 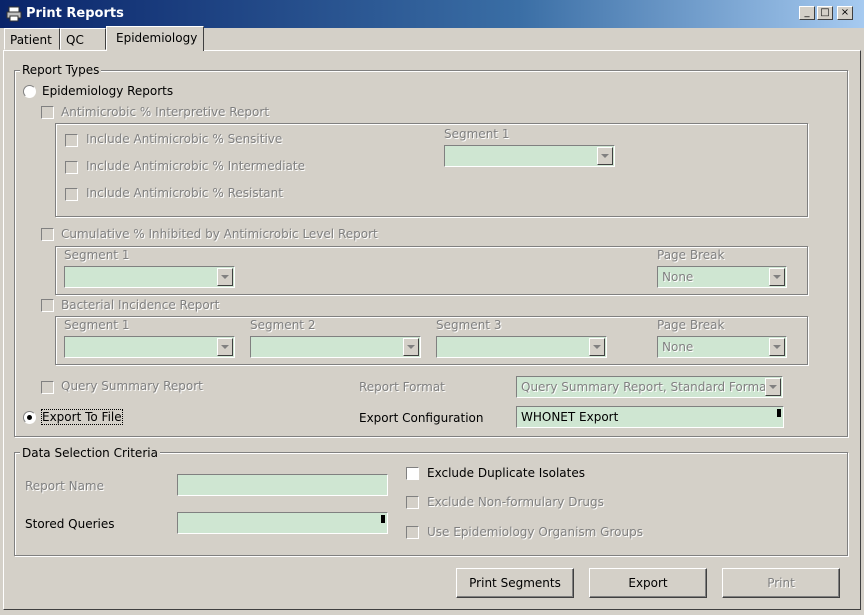 What do you see at coordinates (648, 583) in the screenshot?
I see `export-button: Export` at bounding box center [648, 583].